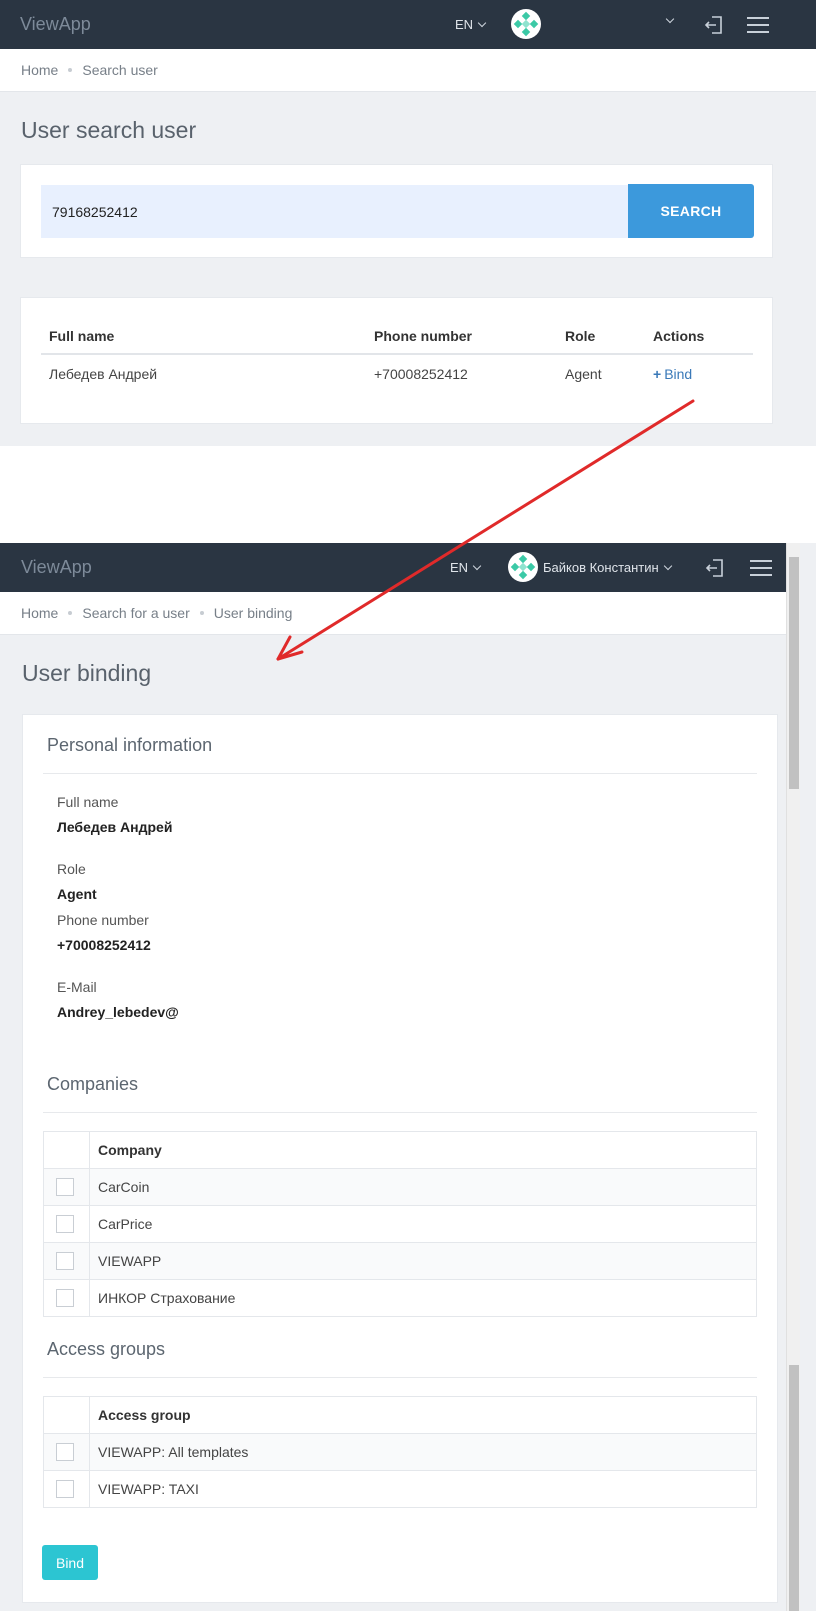  What do you see at coordinates (670, 19) in the screenshot?
I see `user-menu-chevron-icon` at bounding box center [670, 19].